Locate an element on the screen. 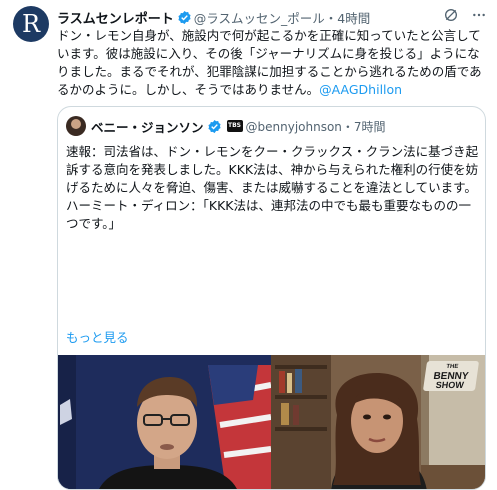 The height and width of the screenshot is (490, 497). display-name: ラスムセンレポート is located at coordinates (115, 17).